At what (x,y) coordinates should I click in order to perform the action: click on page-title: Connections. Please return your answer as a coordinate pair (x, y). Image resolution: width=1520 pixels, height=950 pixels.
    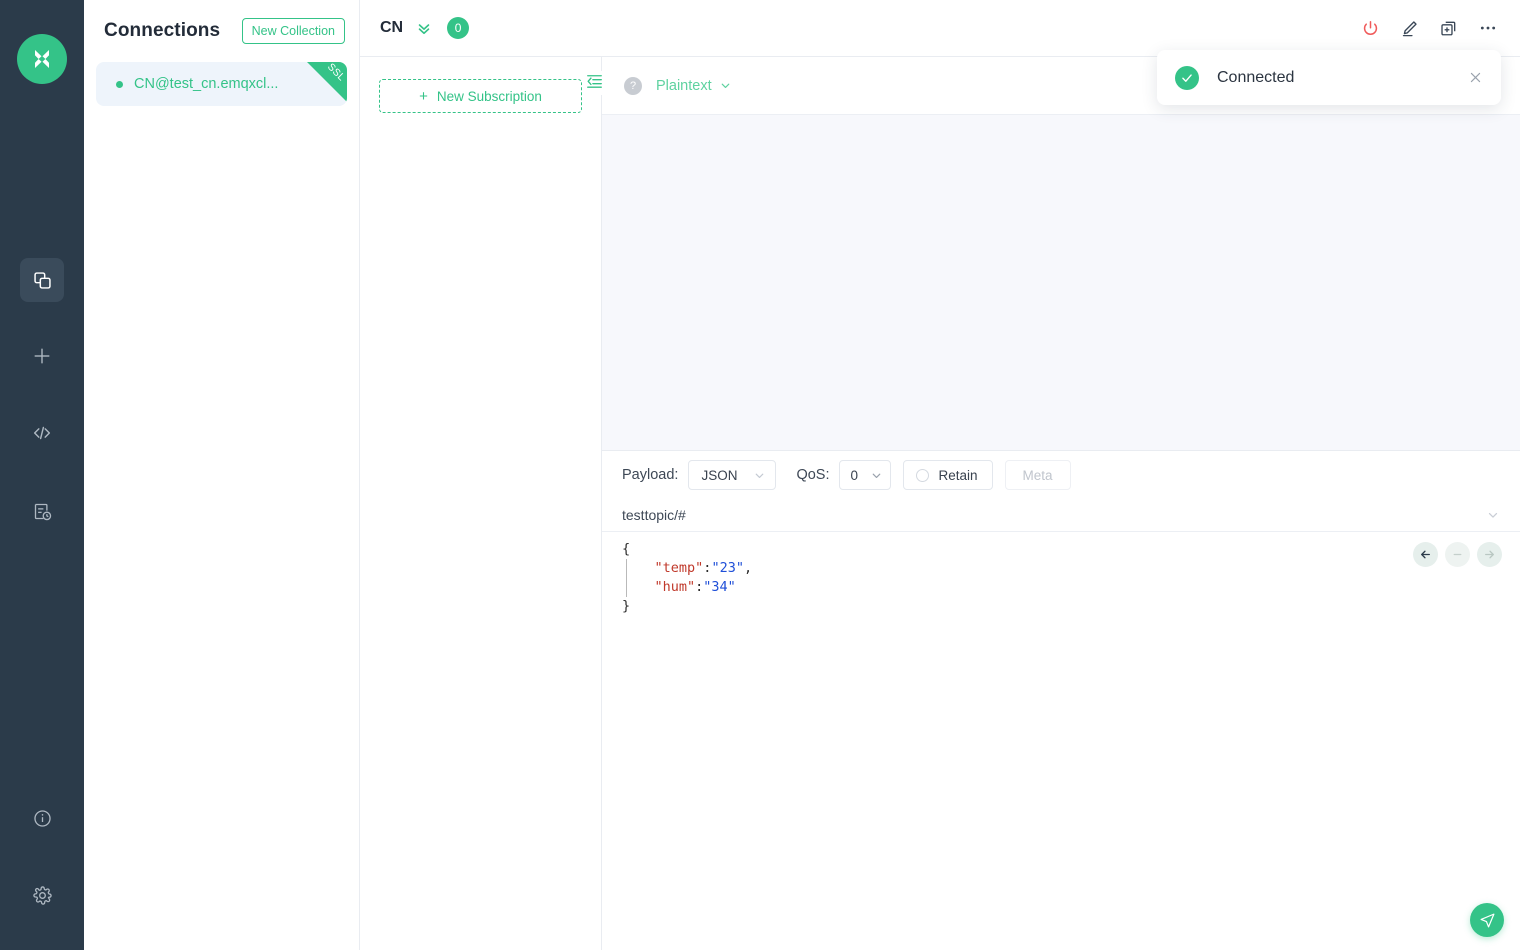
    Looking at the image, I should click on (162, 30).